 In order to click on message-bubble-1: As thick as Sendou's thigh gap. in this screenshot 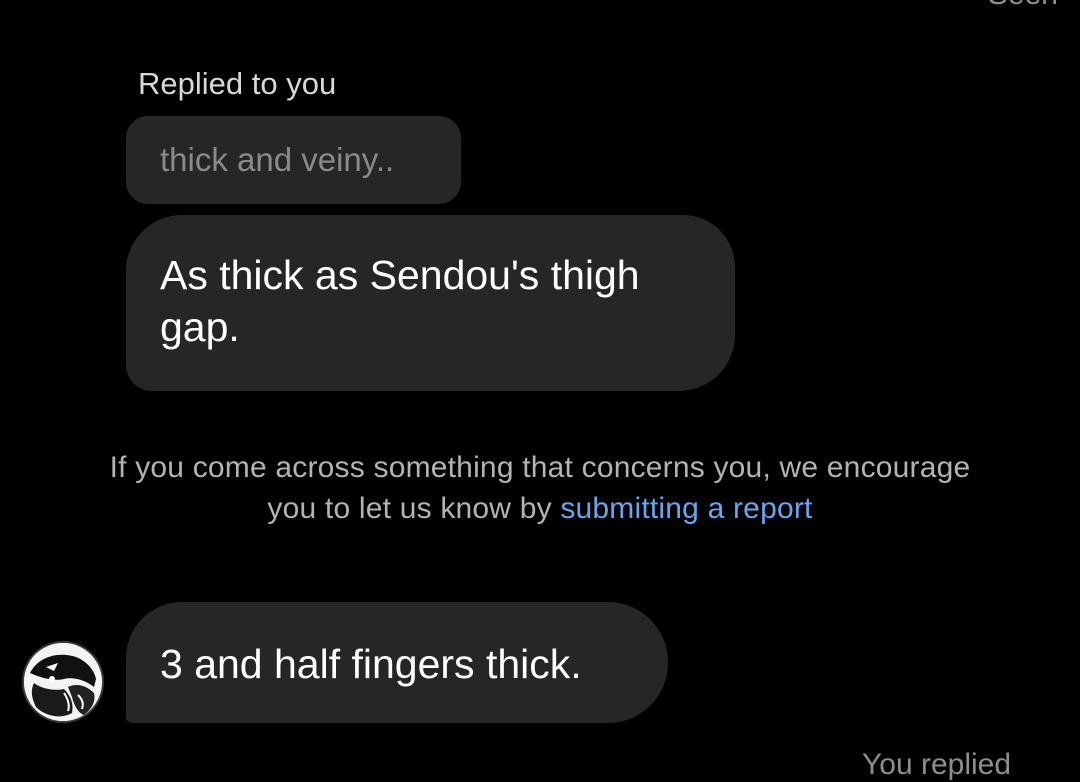, I will do `click(430, 303)`.